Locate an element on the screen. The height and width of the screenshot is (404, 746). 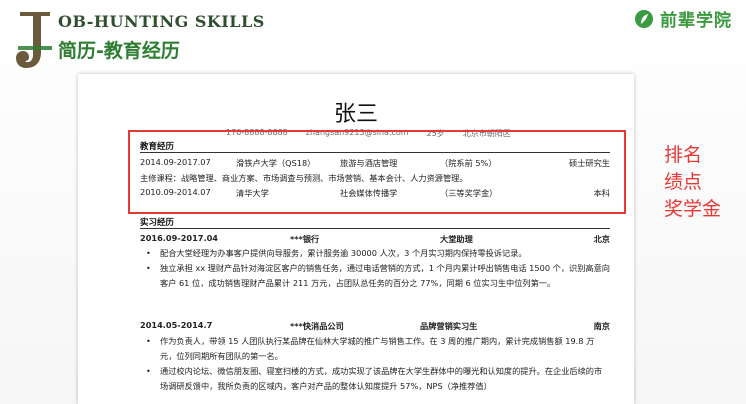
header-title-en: OB-HUNTING SKILLS is located at coordinates (161, 21).